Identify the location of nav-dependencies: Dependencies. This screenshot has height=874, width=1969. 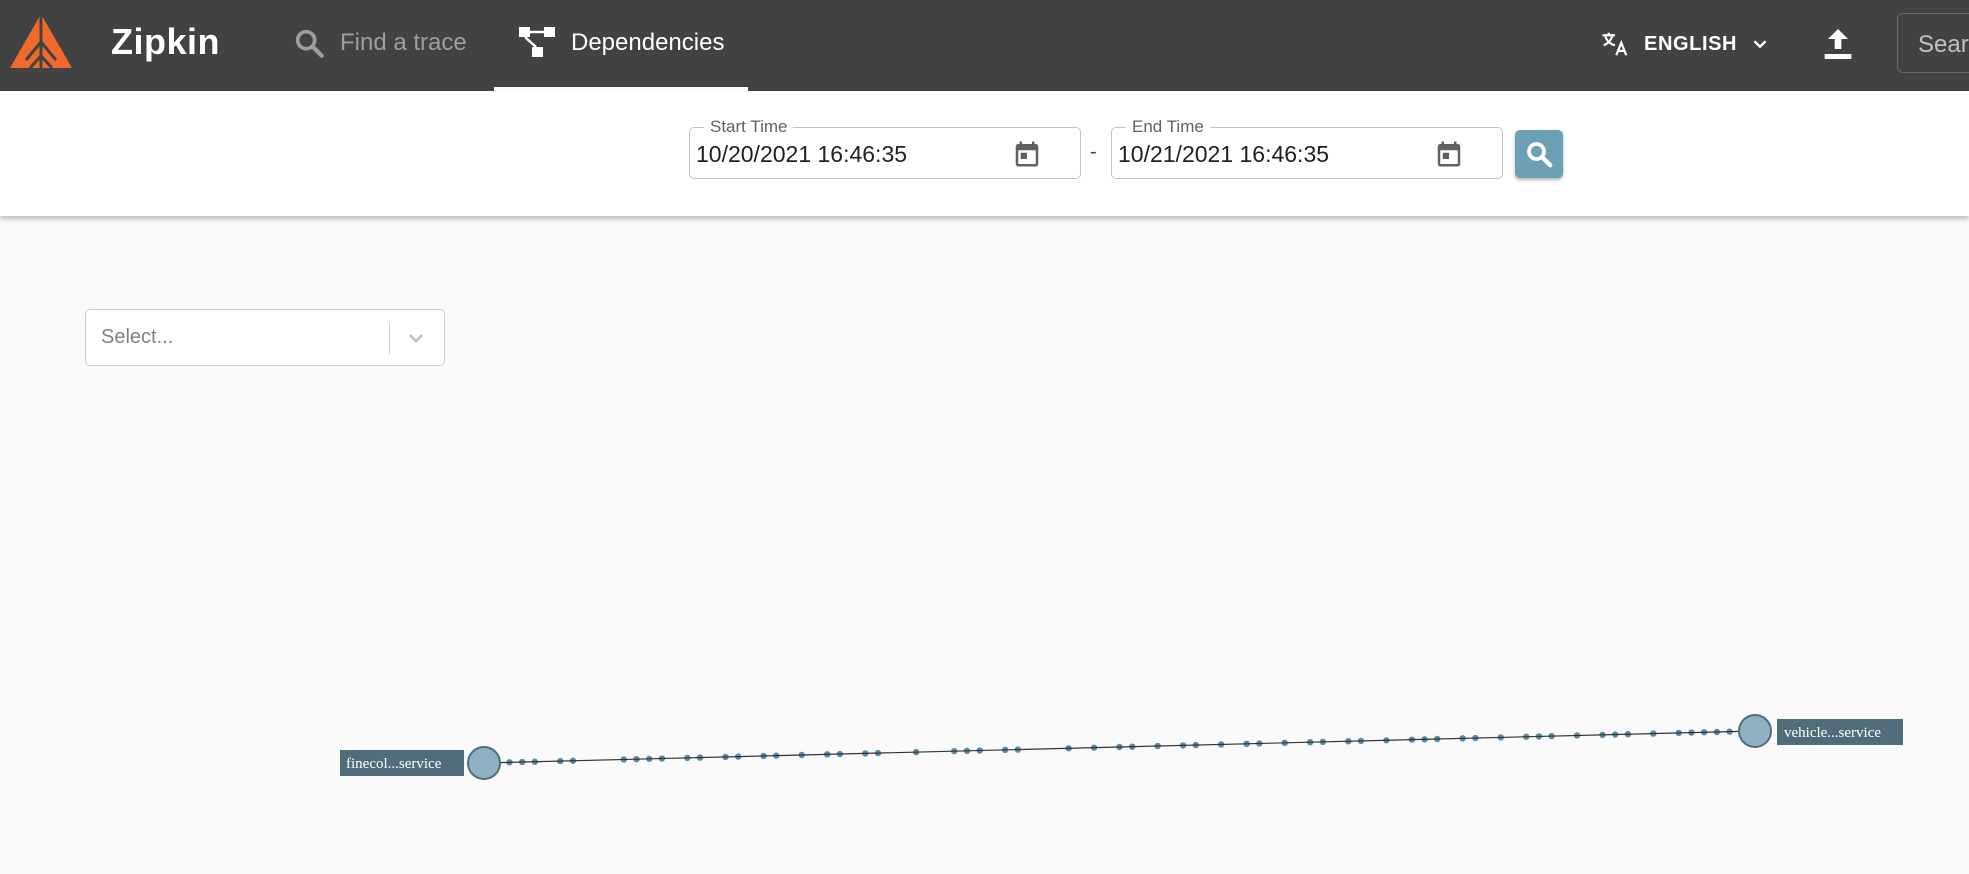
(621, 45).